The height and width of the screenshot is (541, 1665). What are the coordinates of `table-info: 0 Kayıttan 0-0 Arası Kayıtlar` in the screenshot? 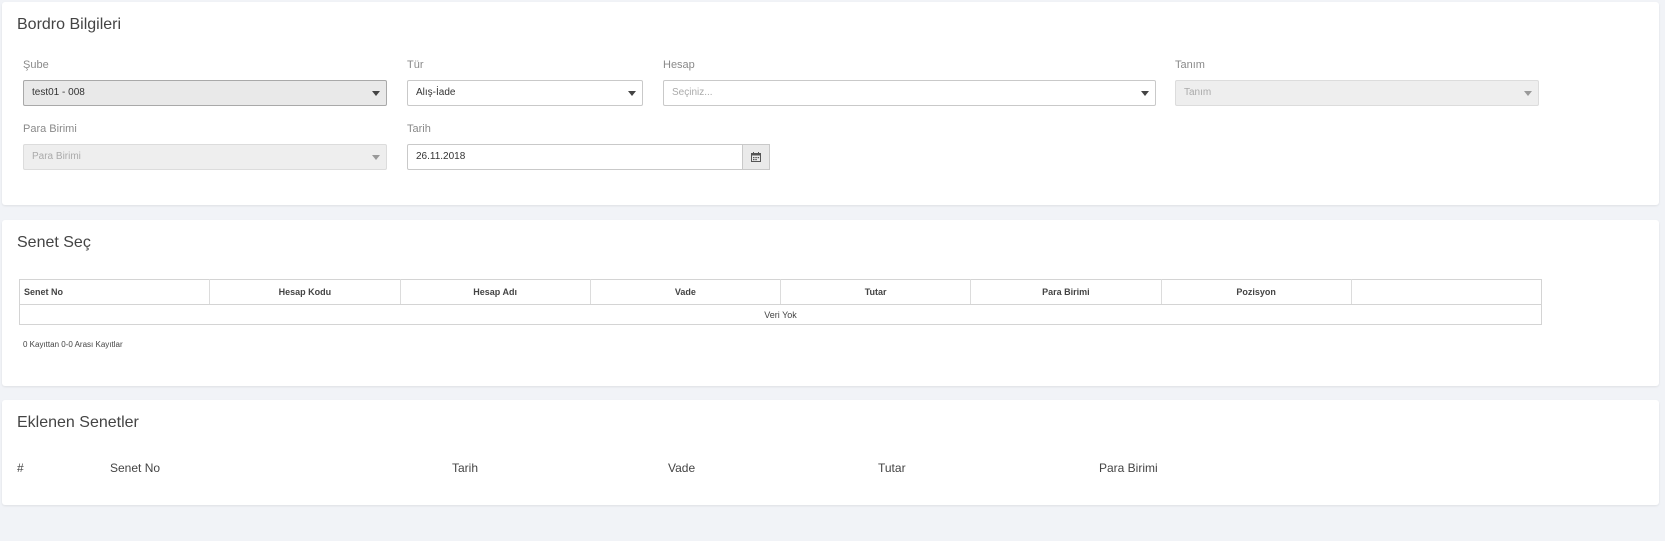 It's located at (73, 344).